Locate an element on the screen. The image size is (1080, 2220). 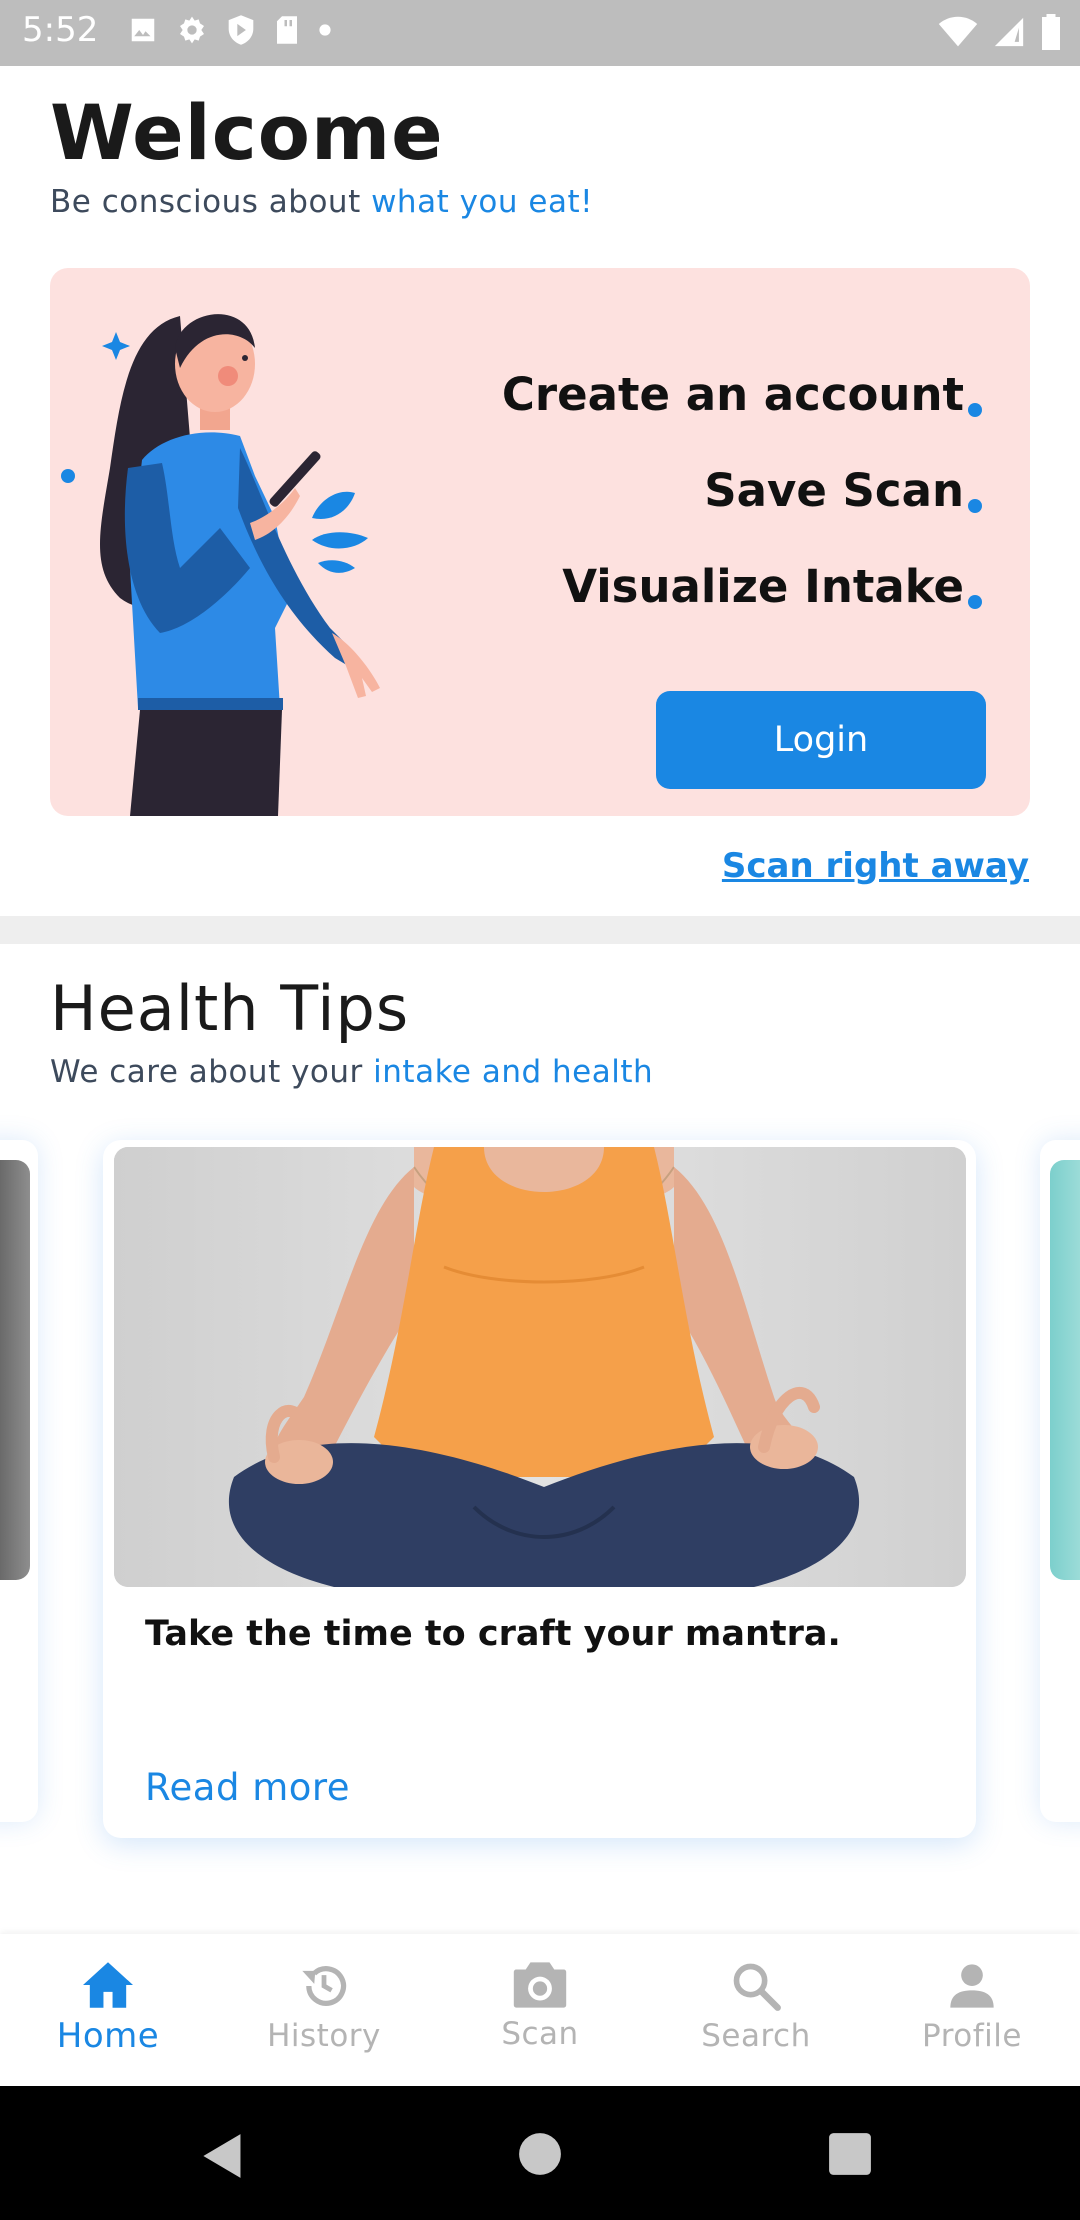
next-tip-image is located at coordinates (1065, 1370).